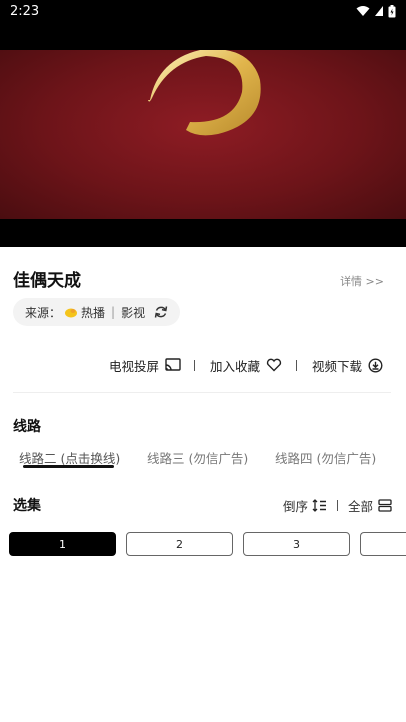  What do you see at coordinates (27, 506) in the screenshot?
I see `episodes-title: 选集` at bounding box center [27, 506].